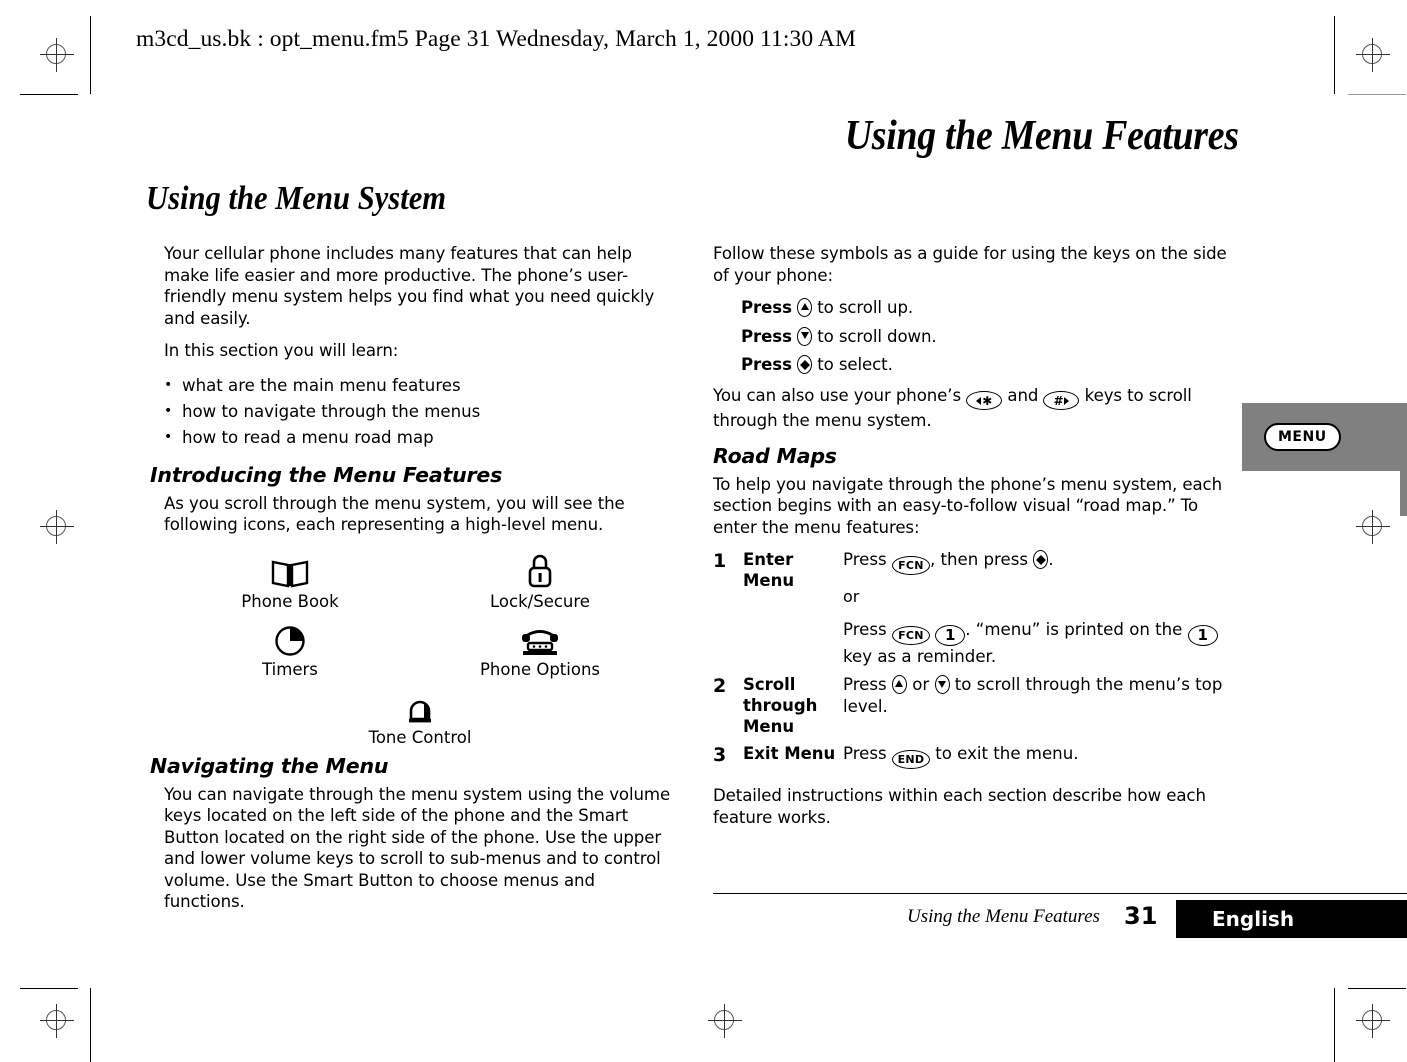 Image resolution: width=1407 pixels, height=1062 pixels. What do you see at coordinates (326, 474) in the screenshot?
I see `introducing-menu-features-heading: Introducing the Menu Features` at bounding box center [326, 474].